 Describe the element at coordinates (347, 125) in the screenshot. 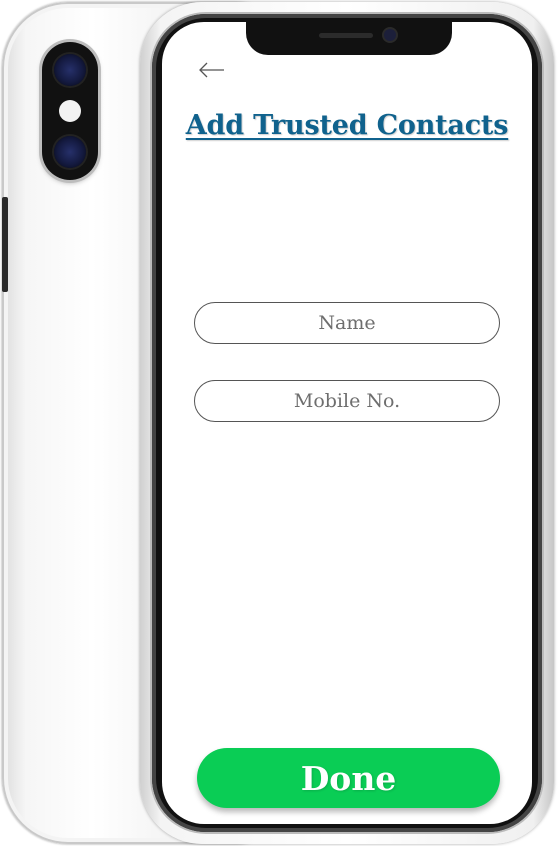

I see `page-title: Add Trusted Contacts` at that location.